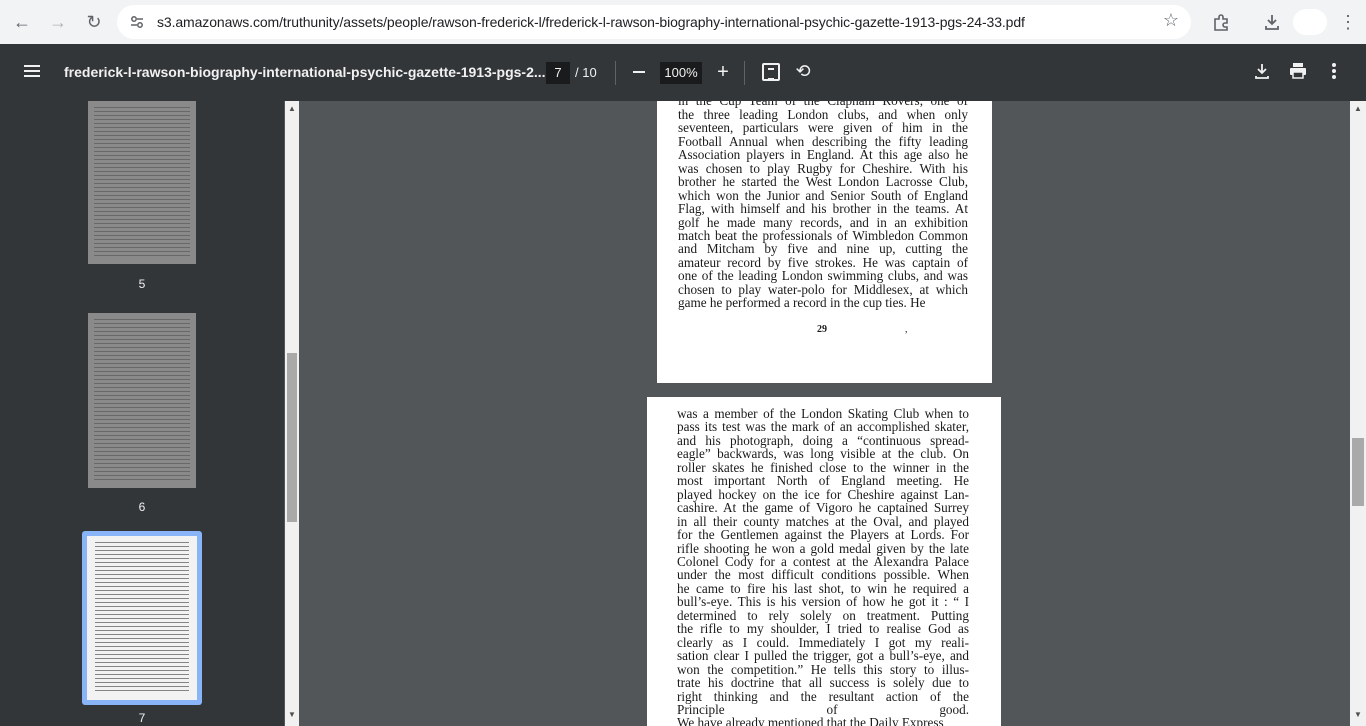 The height and width of the screenshot is (726, 1366). What do you see at coordinates (1310, 22) in the screenshot?
I see `profile-avatar` at bounding box center [1310, 22].